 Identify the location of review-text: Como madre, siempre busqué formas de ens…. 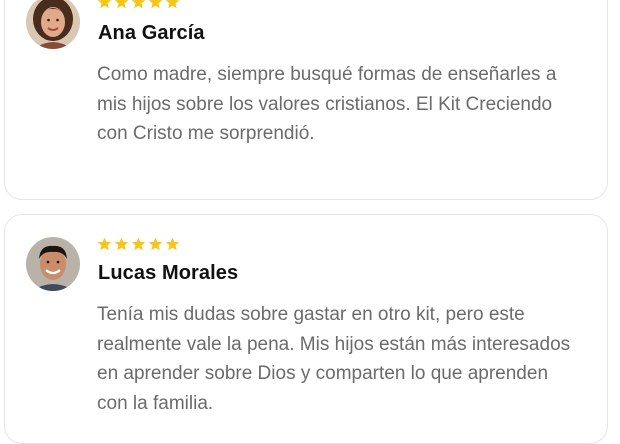
(327, 104).